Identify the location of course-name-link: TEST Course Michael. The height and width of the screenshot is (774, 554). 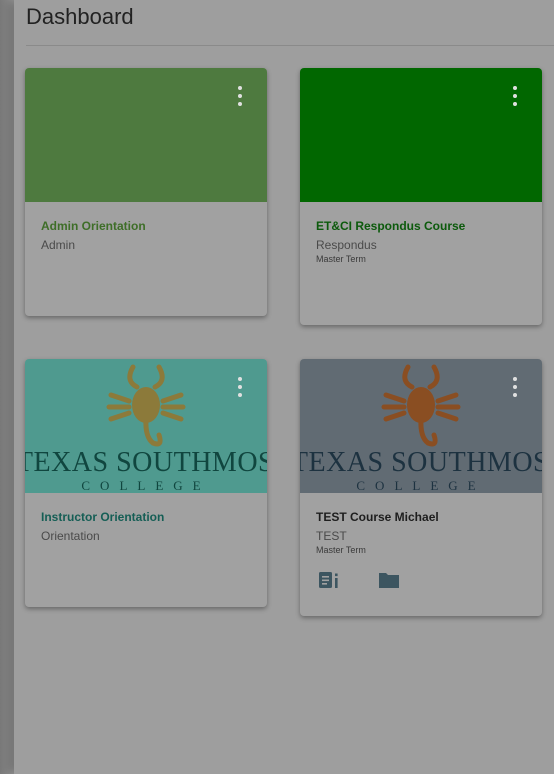
(421, 517).